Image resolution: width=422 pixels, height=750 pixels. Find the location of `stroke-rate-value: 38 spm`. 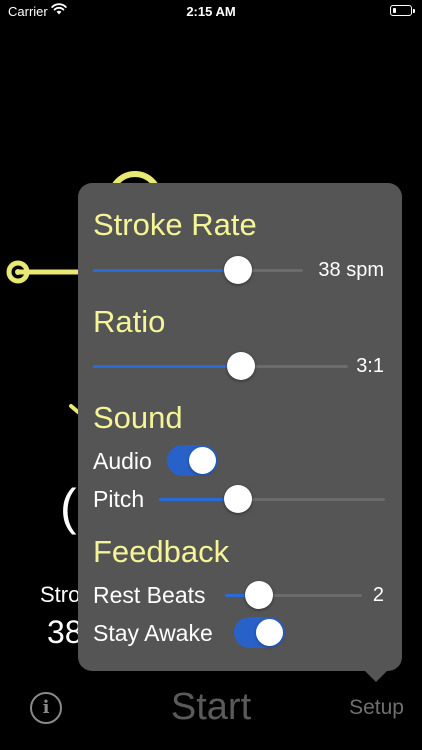

stroke-rate-value: 38 spm is located at coordinates (351, 270).